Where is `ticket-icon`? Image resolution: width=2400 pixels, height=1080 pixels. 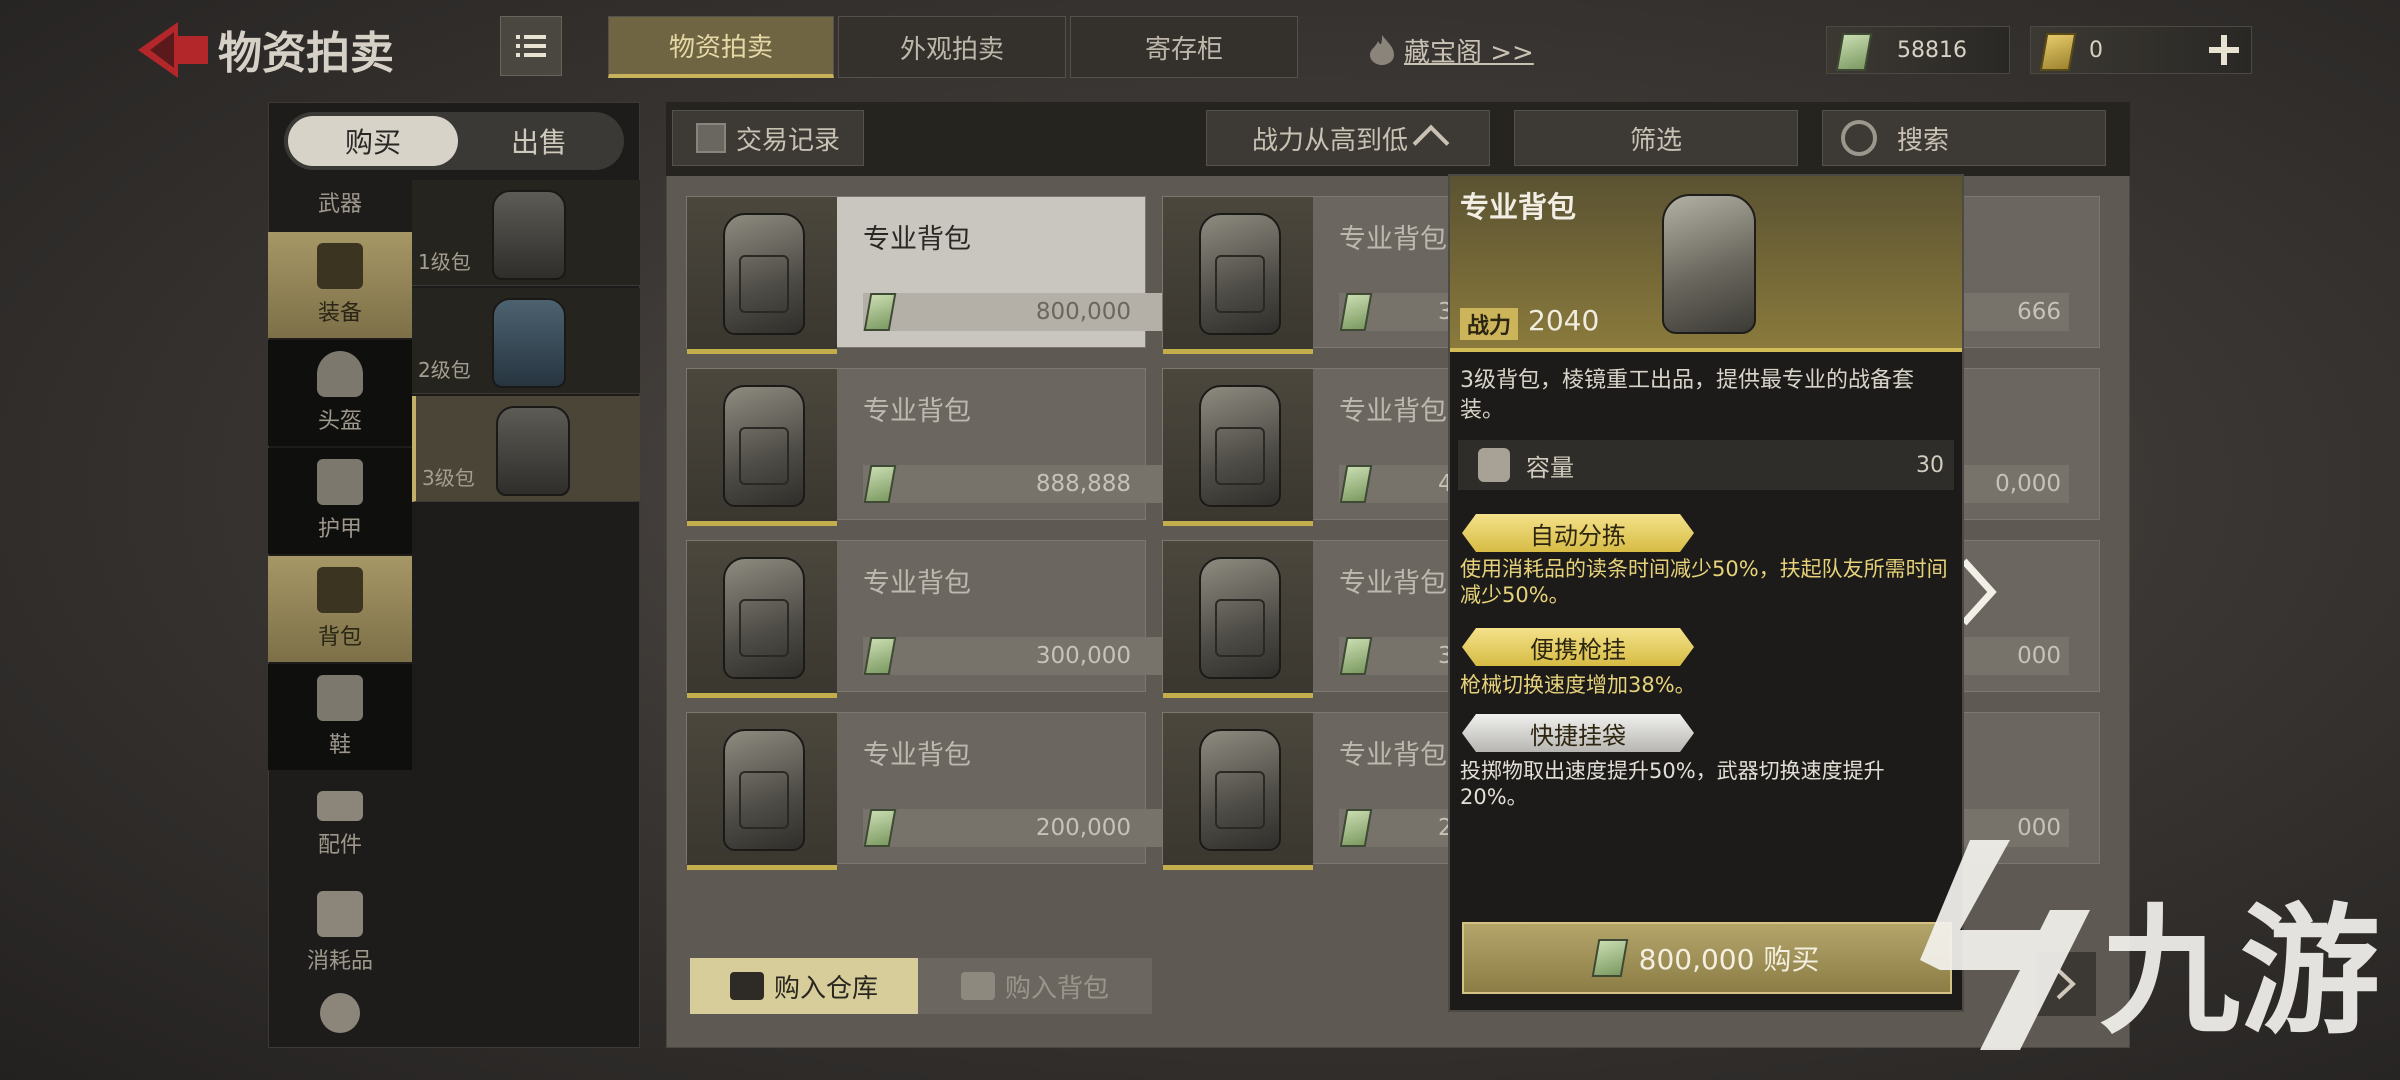 ticket-icon is located at coordinates (2058, 52).